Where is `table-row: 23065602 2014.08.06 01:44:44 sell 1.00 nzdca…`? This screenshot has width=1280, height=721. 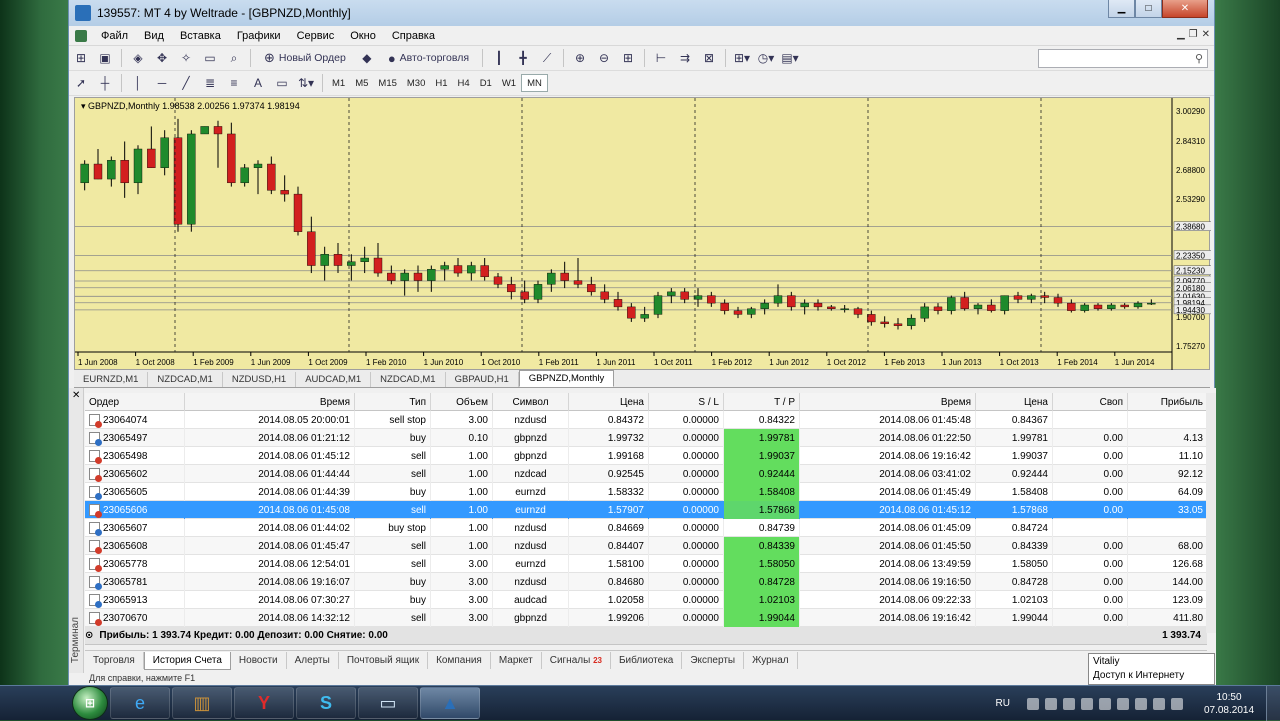
table-row: 23065602 2014.08.06 01:44:44 sell 1.00 nzdca… is located at coordinates (646, 474).